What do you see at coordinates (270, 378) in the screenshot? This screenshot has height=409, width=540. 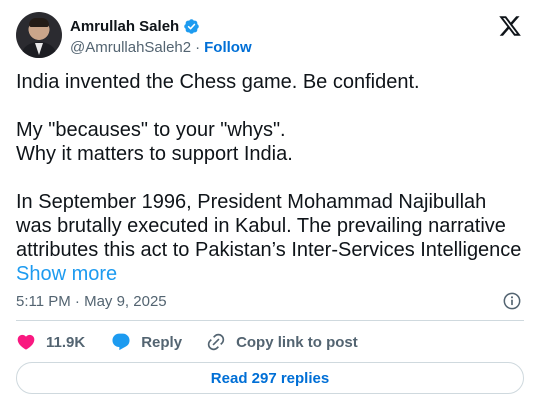 I see `read-replies-button: Read 297 replies` at bounding box center [270, 378].